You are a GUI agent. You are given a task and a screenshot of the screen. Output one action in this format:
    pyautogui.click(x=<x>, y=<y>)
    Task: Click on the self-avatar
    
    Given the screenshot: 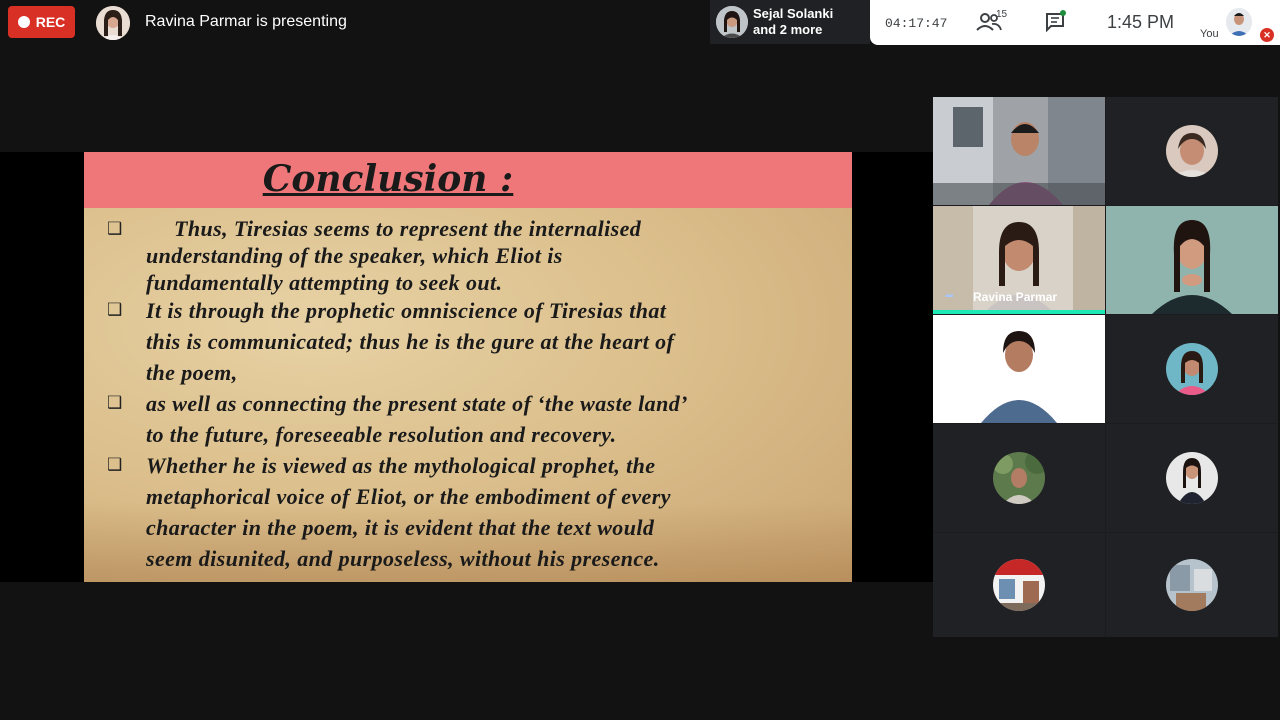 What is the action you would take?
    pyautogui.click(x=1239, y=22)
    